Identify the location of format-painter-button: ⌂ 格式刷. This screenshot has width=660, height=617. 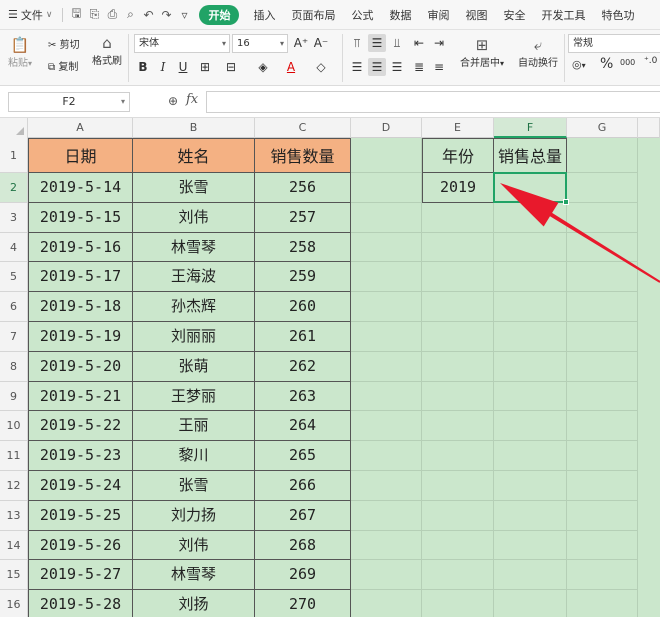
(107, 50).